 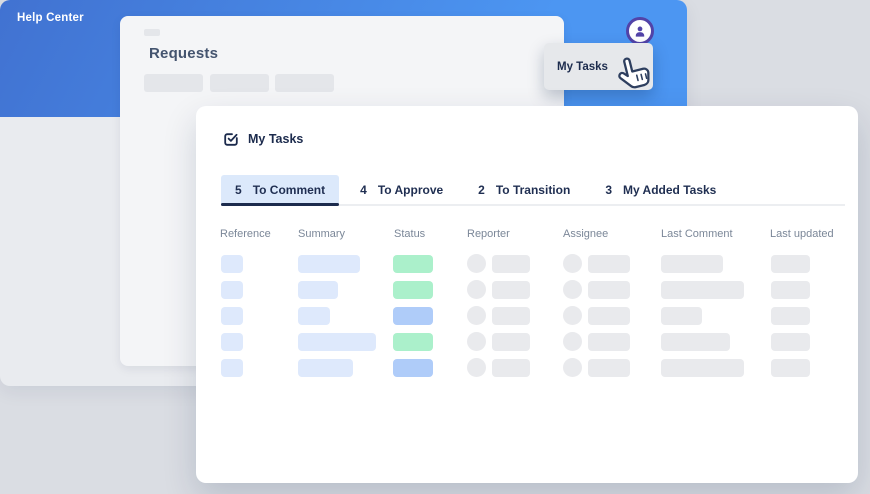 What do you see at coordinates (488, 234) in the screenshot?
I see `column-header-reporter: Reporter` at bounding box center [488, 234].